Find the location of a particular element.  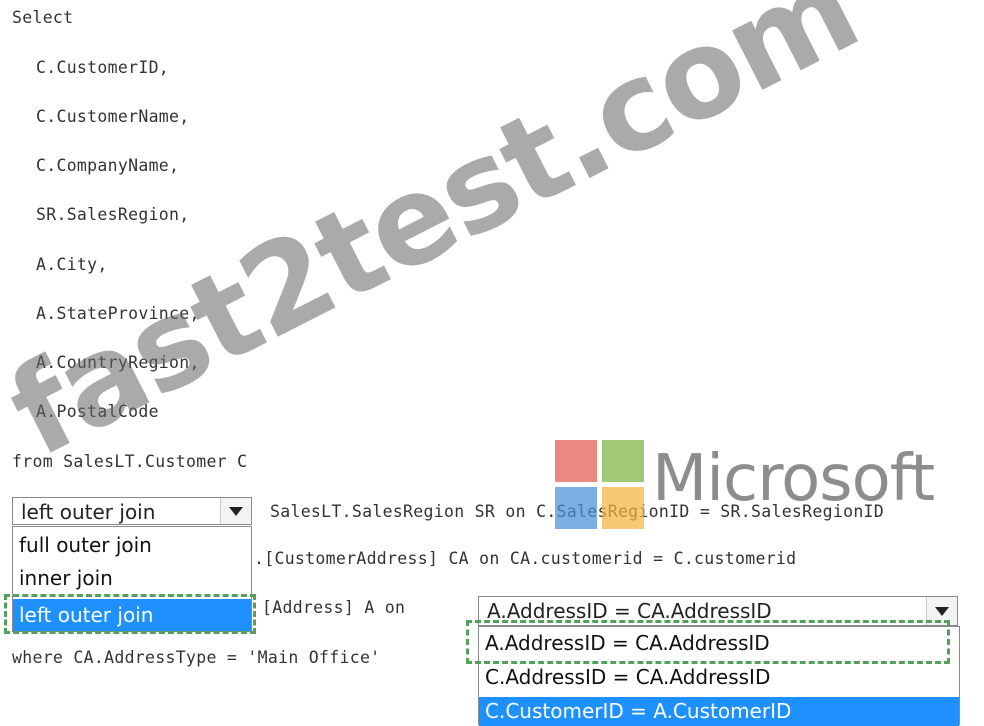

join-condition-select: A.AddressID = CA.AddressID is located at coordinates (718, 611).